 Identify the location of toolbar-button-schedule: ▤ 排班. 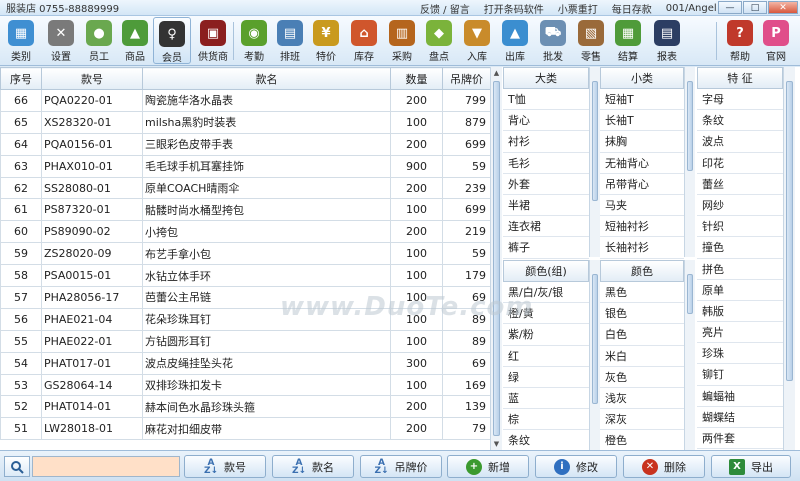
(290, 40).